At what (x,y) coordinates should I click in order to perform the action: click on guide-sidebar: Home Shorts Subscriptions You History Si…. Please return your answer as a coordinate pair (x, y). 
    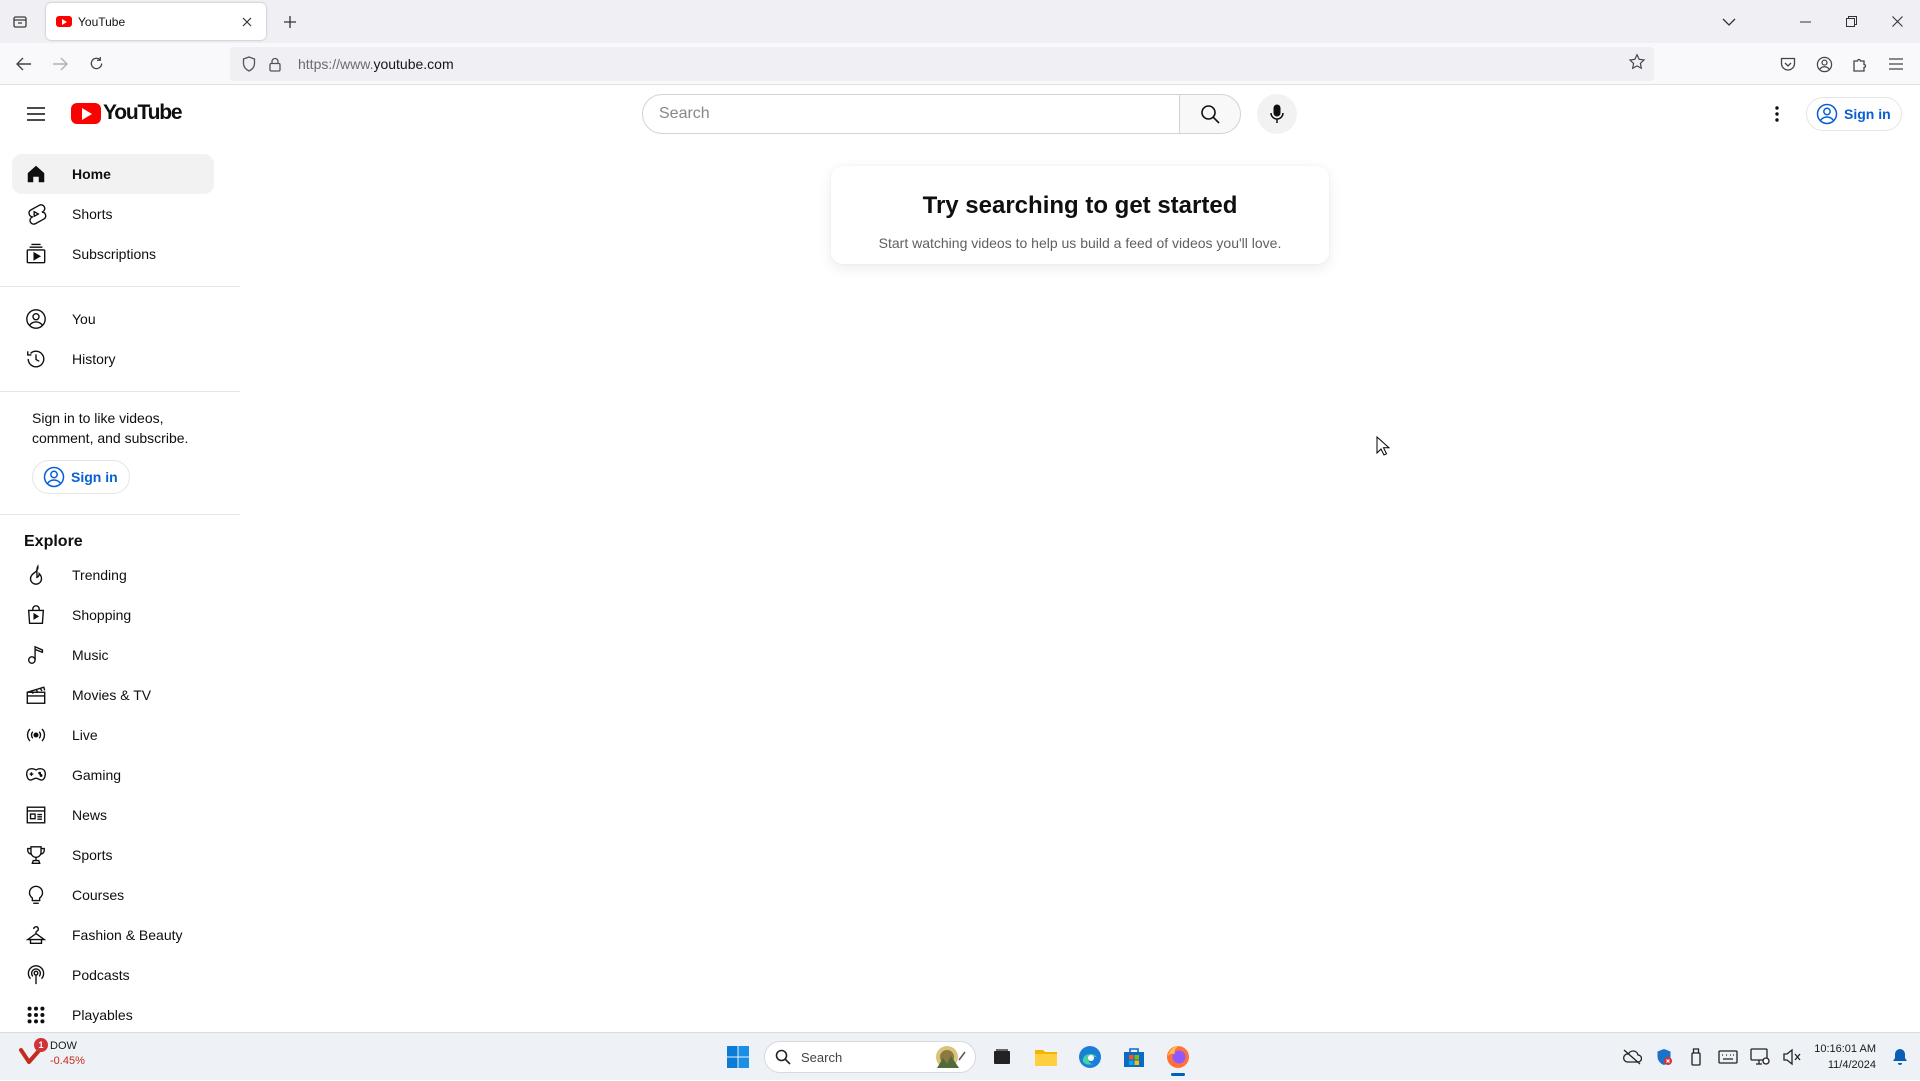
    Looking at the image, I should click on (120, 587).